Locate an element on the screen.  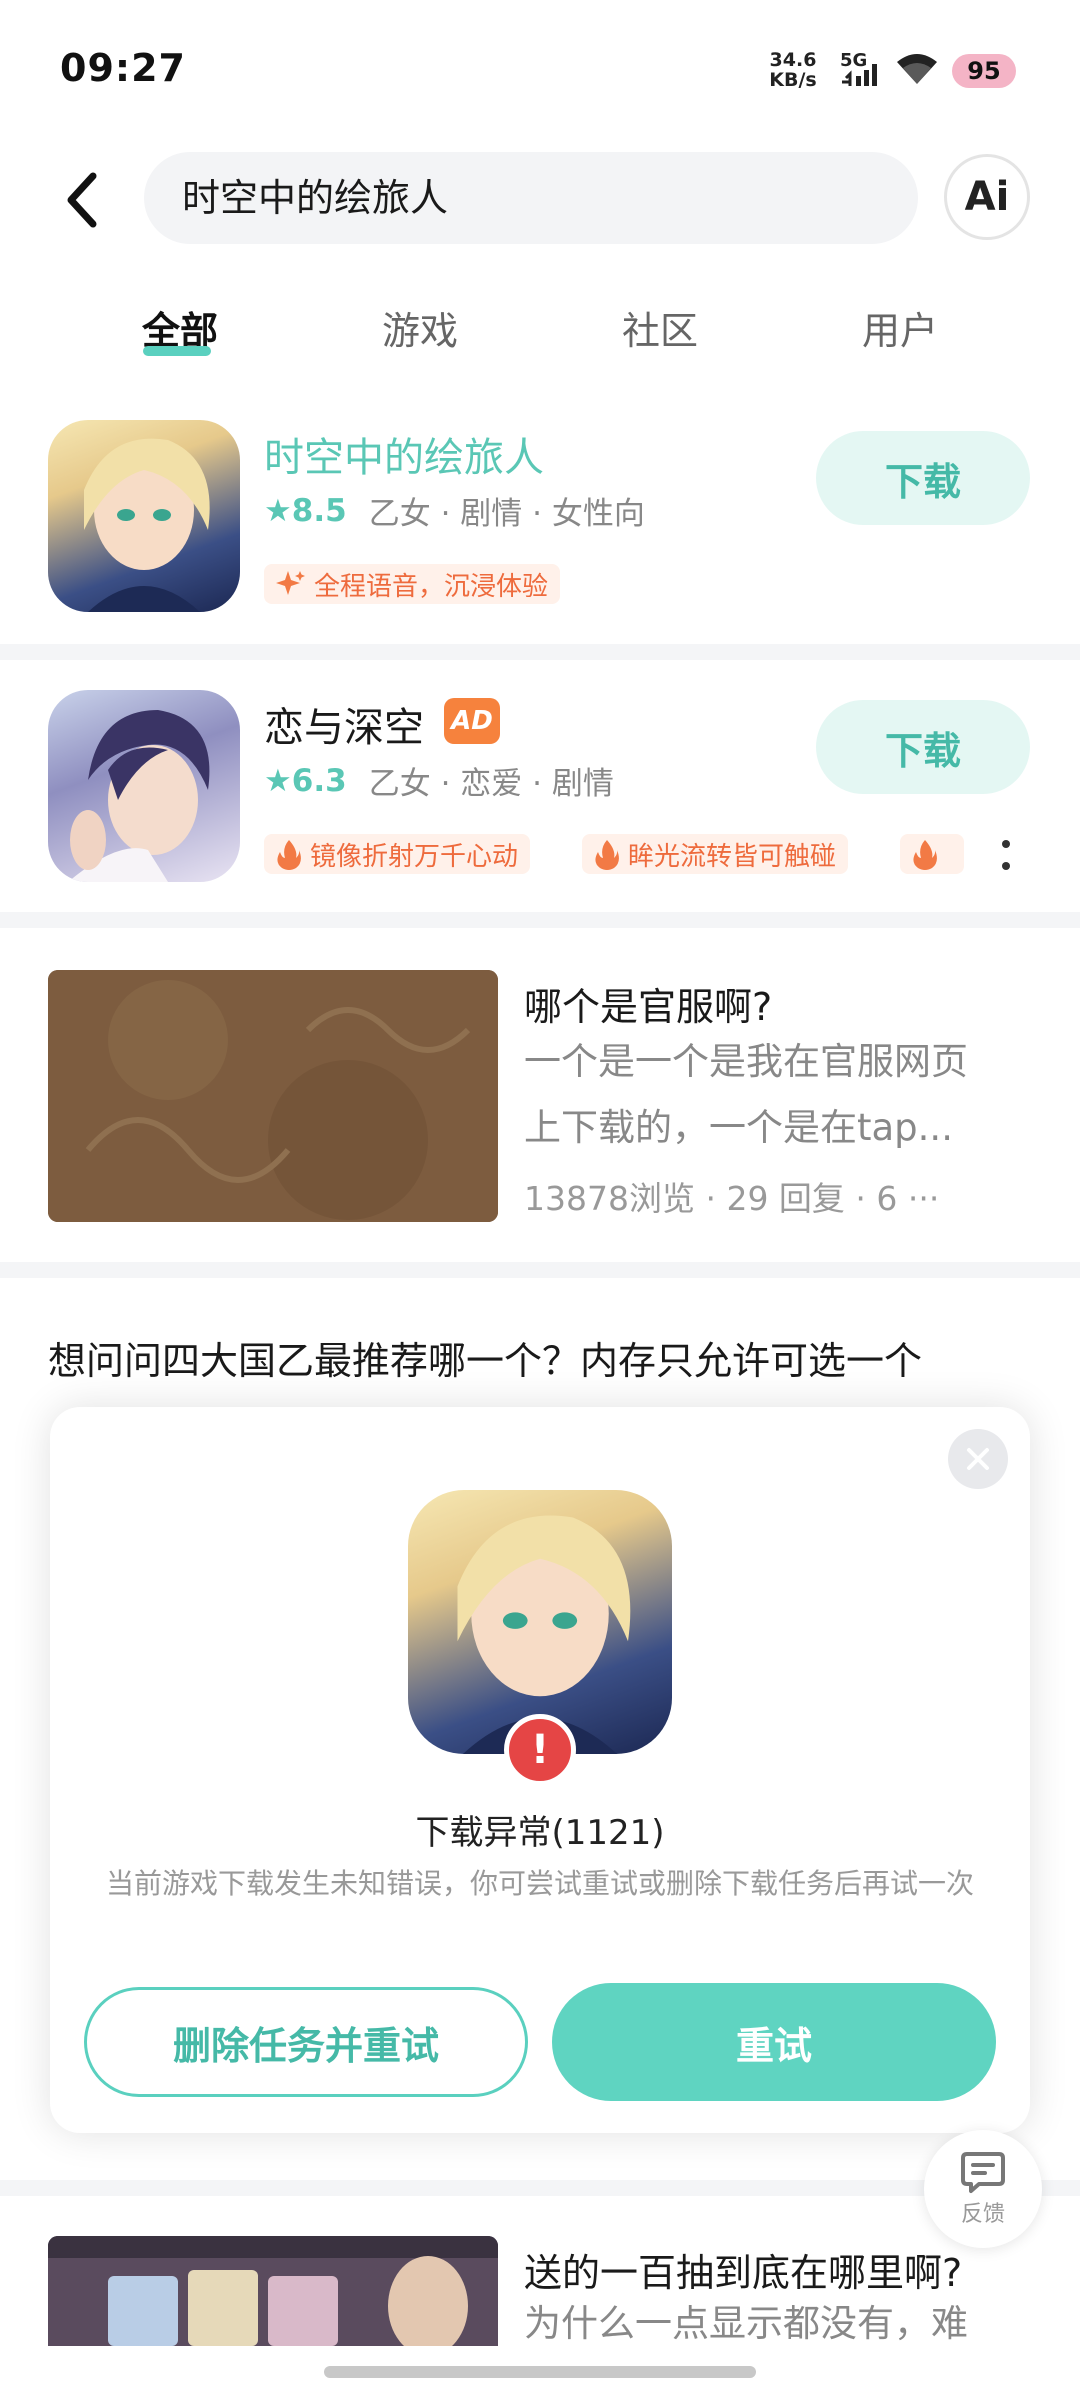
game-icon-huilvren is located at coordinates (144, 516).